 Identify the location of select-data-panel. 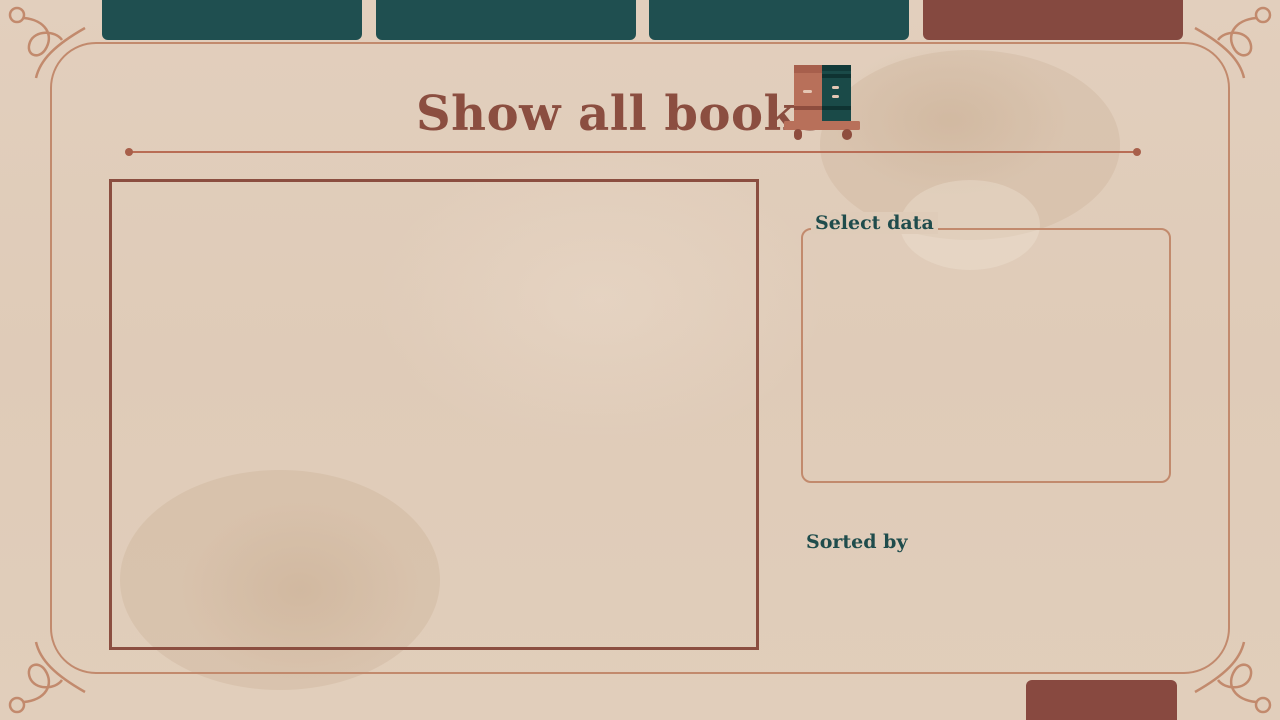
(986, 355).